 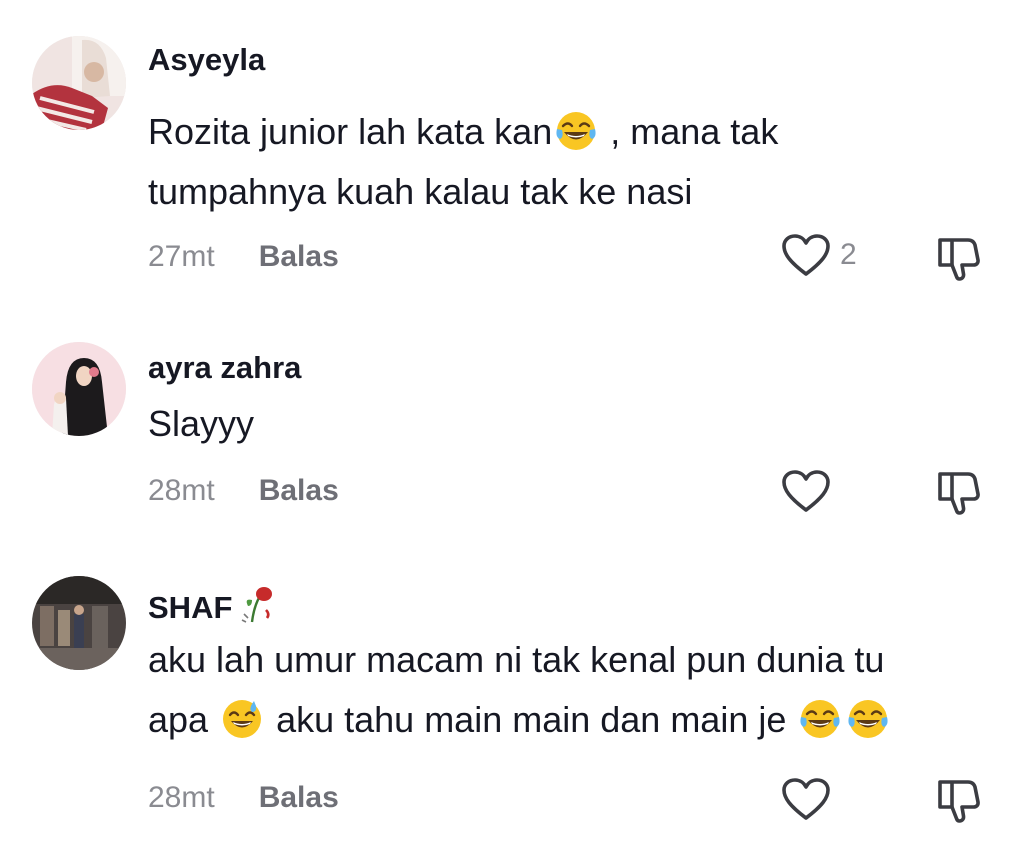 I want to click on comment-text-part: tumpahnya kuah kalau tak ke nasi, so click(x=420, y=191).